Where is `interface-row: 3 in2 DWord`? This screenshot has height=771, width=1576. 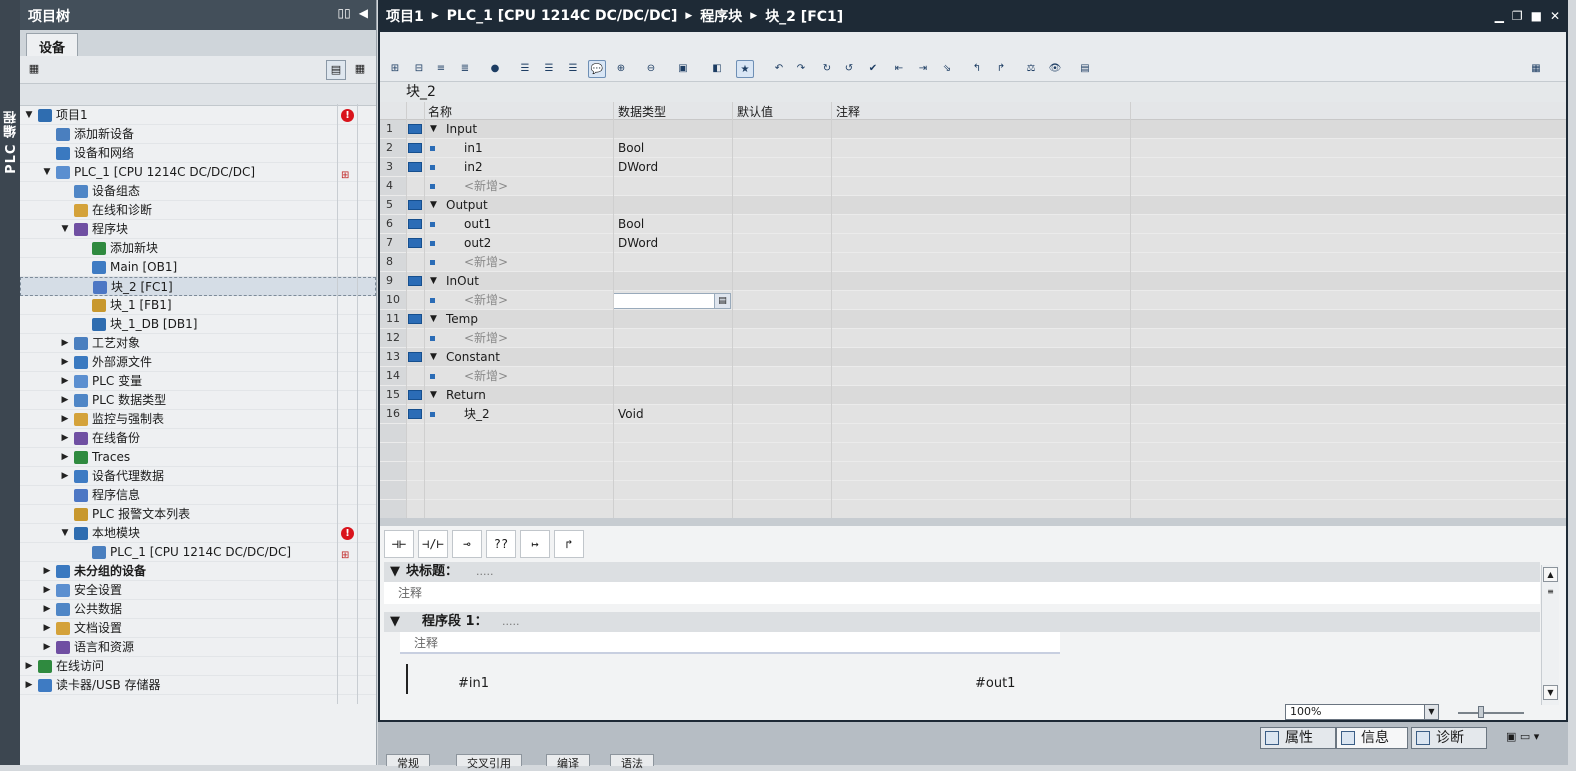 interface-row: 3 in2 DWord is located at coordinates (973, 167).